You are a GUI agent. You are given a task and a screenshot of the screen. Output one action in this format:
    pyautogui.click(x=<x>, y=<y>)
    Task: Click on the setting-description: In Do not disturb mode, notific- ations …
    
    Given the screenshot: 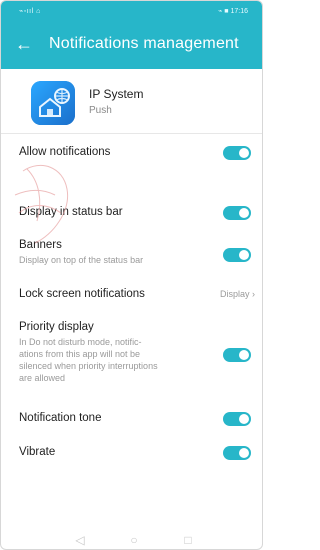 What is the action you would take?
    pyautogui.click(x=88, y=360)
    